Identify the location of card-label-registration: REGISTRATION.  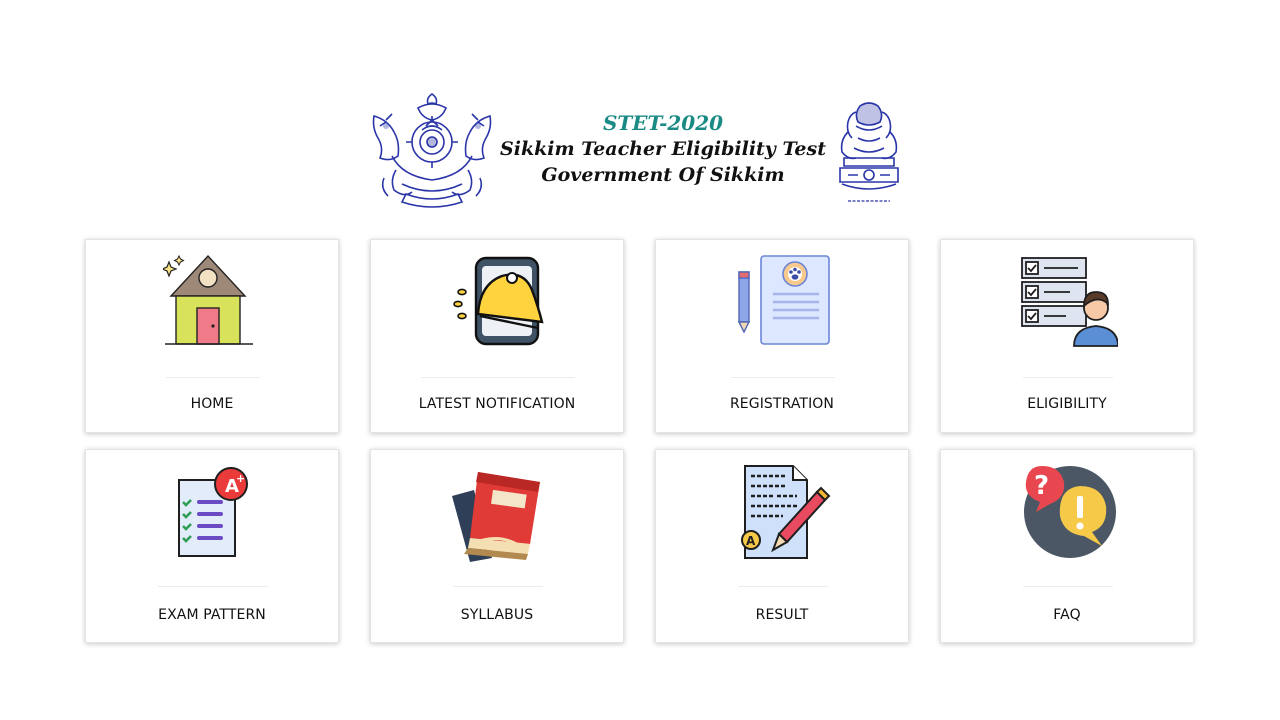
(781, 404).